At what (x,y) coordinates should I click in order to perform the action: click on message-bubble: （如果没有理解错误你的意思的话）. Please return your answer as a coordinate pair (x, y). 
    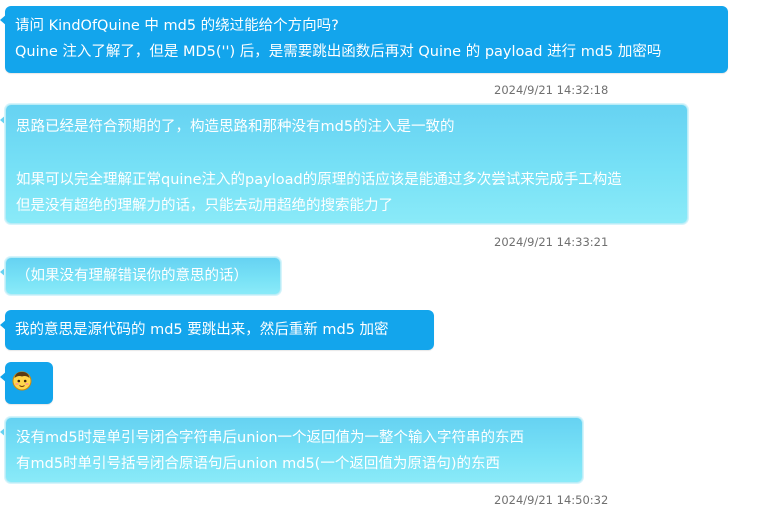
    Looking at the image, I should click on (143, 276).